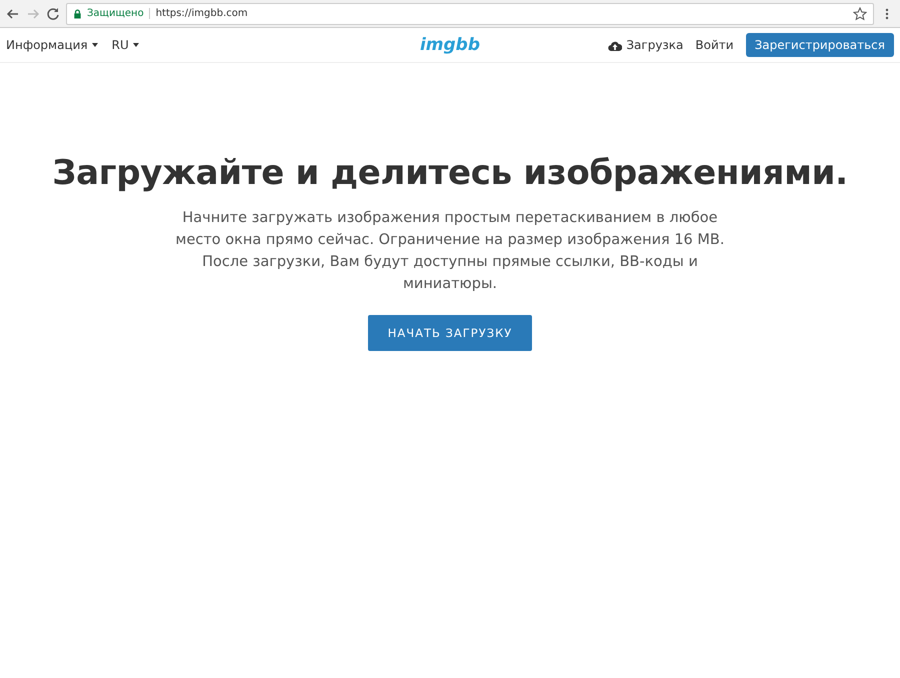  I want to click on dropdown-menu: Информация, so click(52, 45).